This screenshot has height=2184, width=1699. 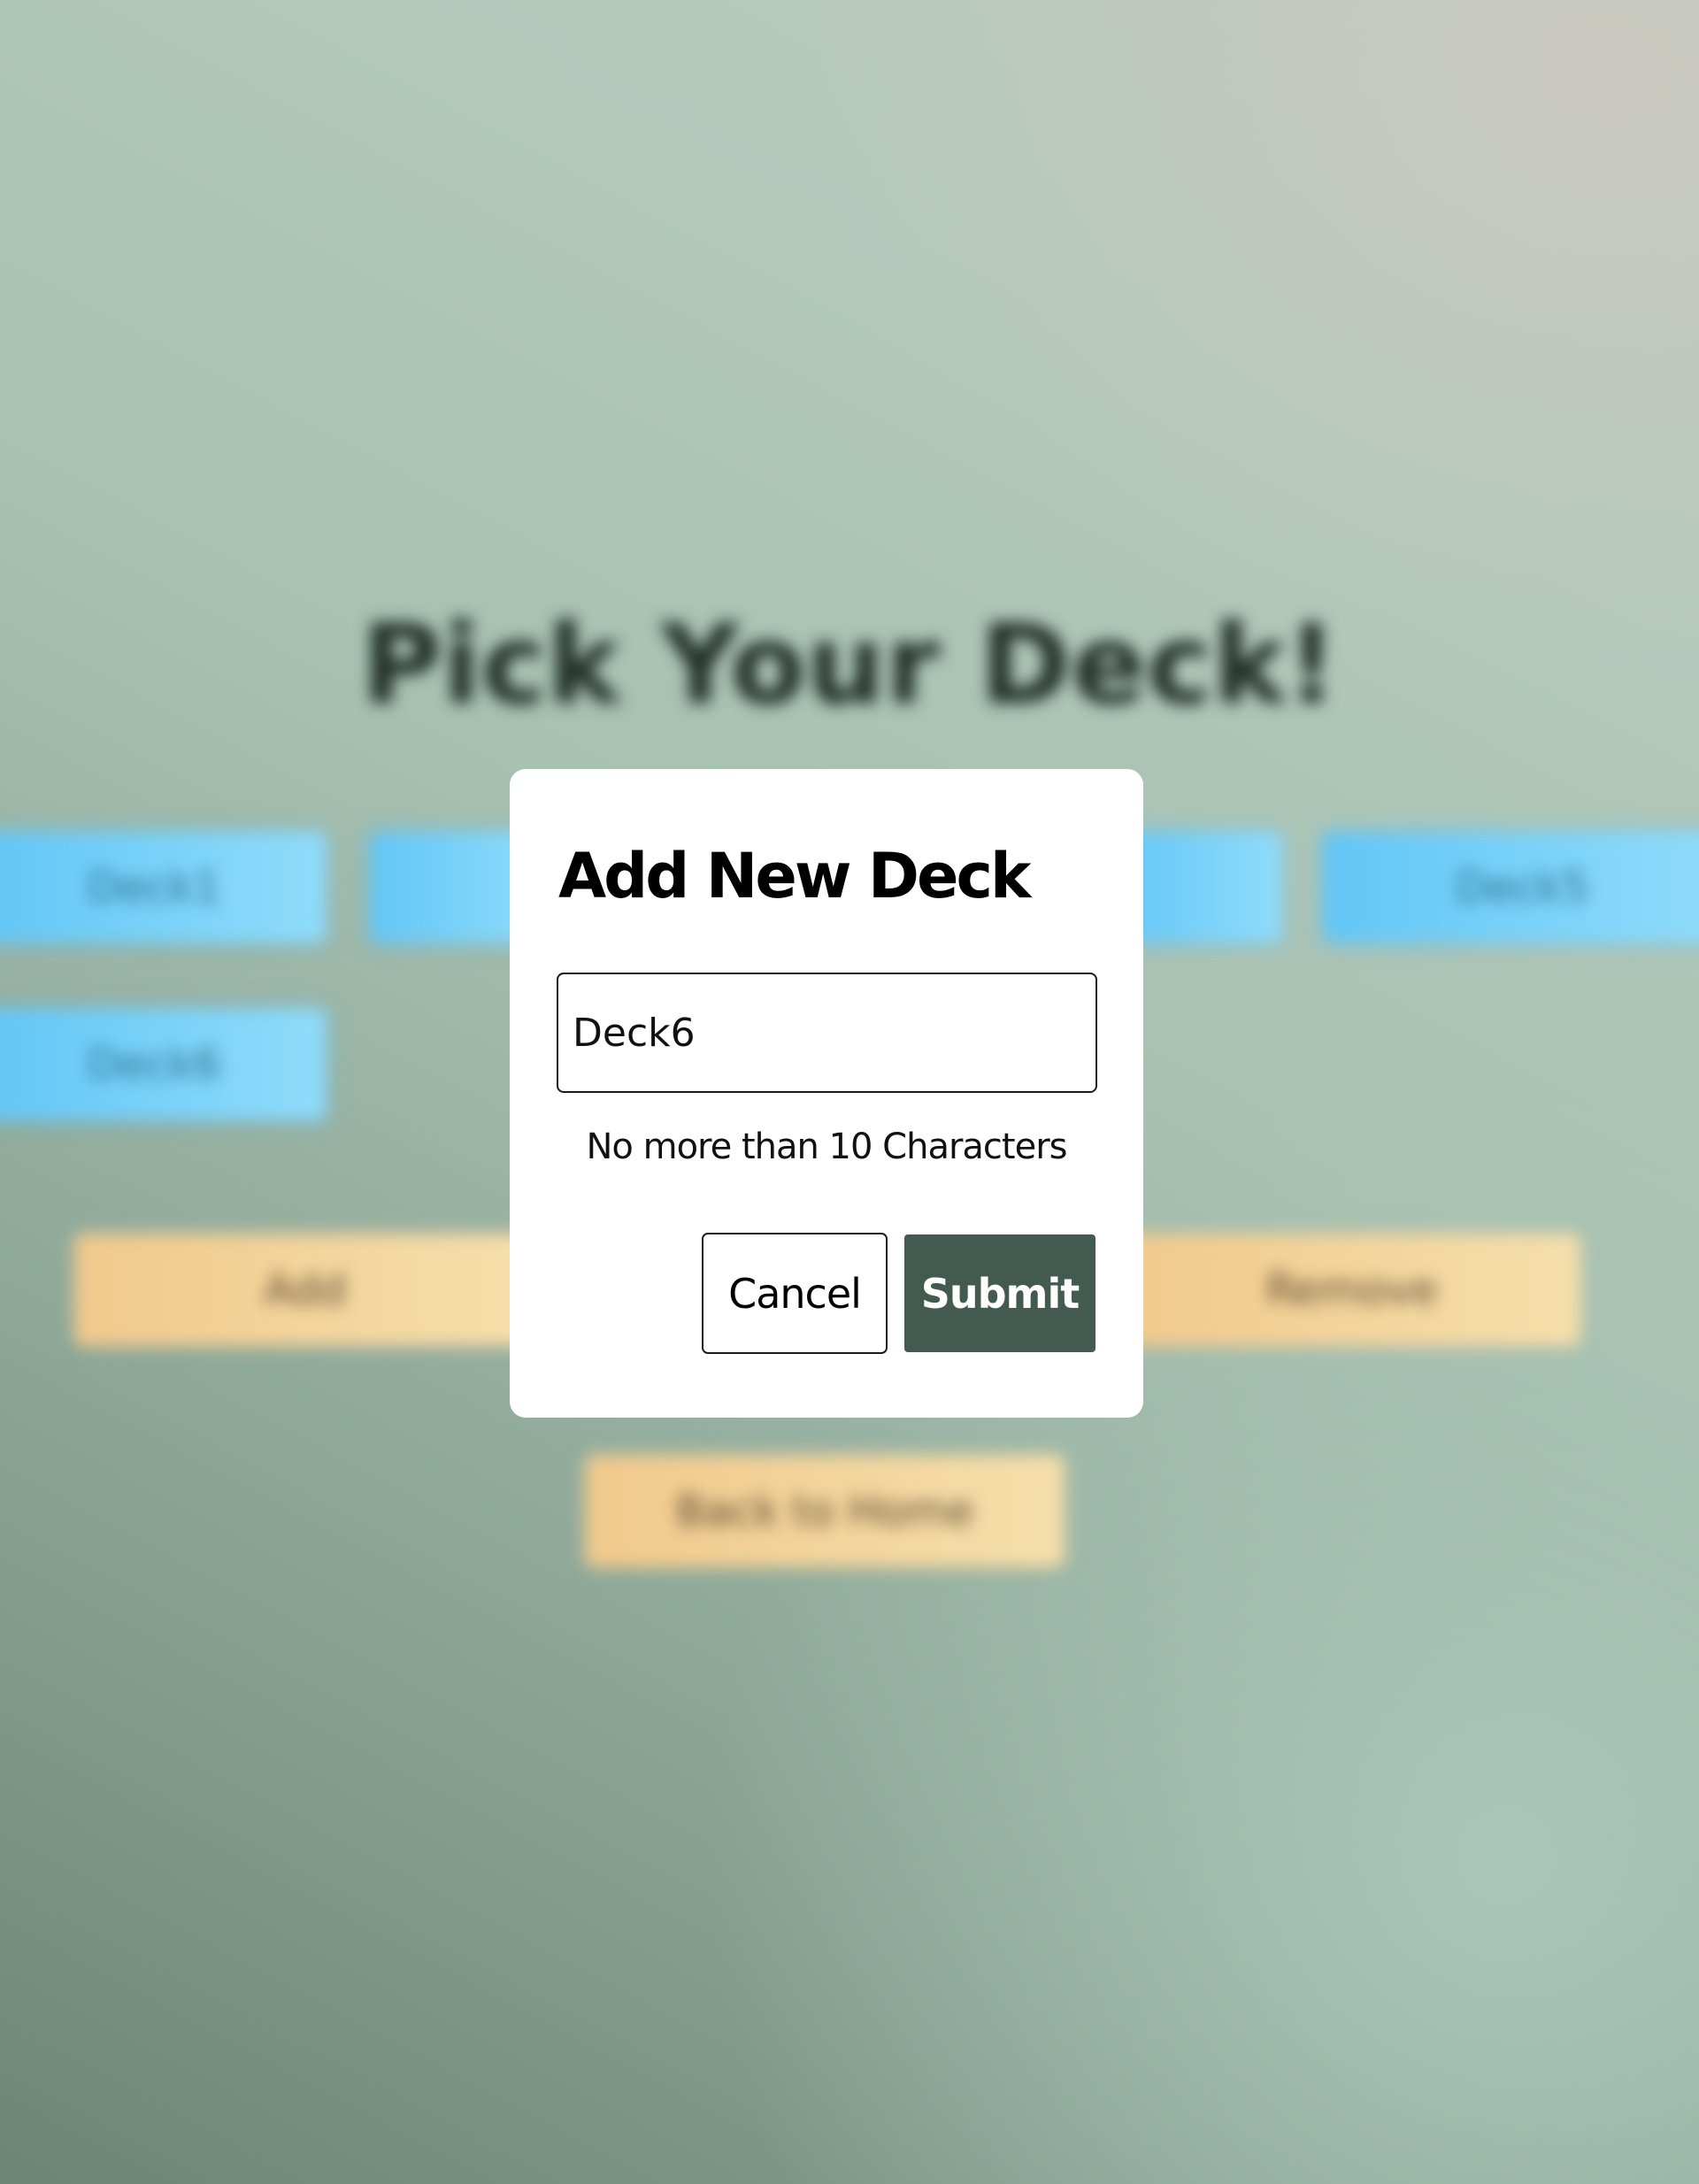 I want to click on add-deck-button: Add, so click(x=305, y=1289).